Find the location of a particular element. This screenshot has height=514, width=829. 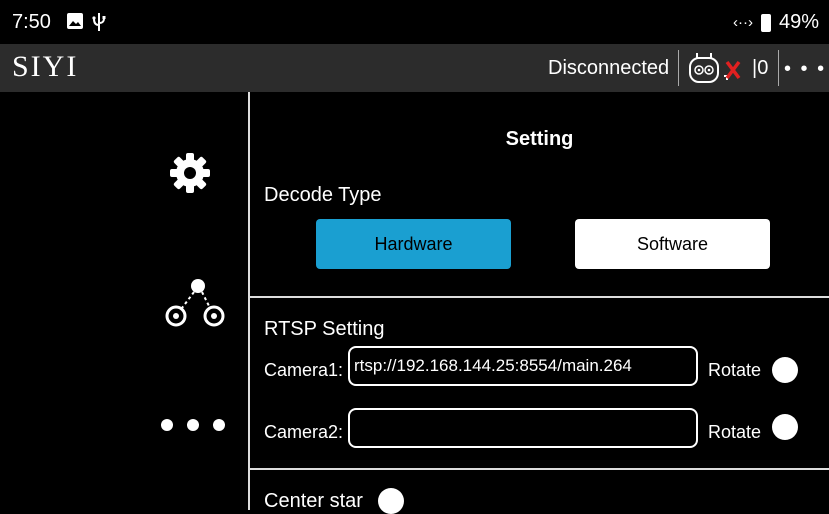

sidebar-item-more is located at coordinates (192, 425).